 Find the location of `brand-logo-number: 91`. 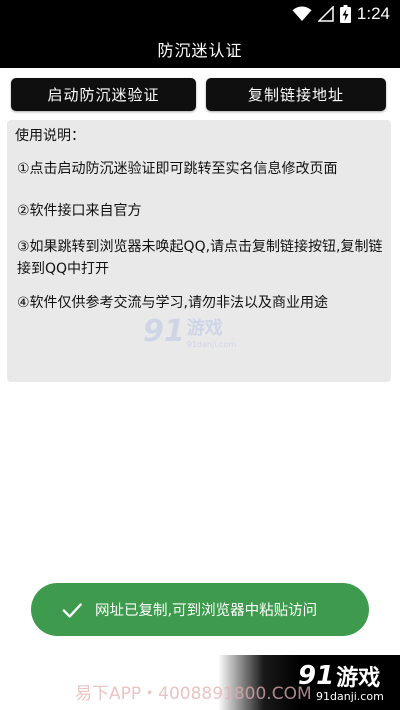

brand-logo-number: 91 is located at coordinates (316, 676).